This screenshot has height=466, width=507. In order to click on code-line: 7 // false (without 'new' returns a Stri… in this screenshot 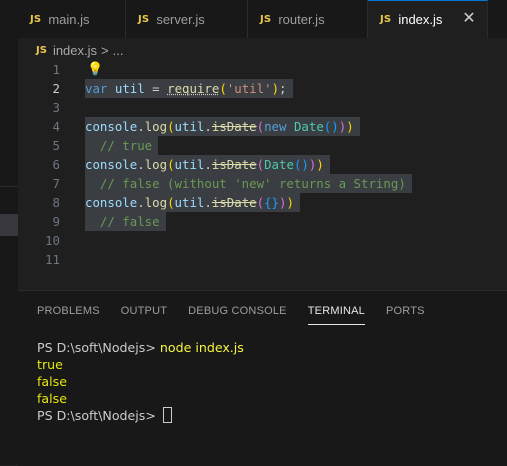, I will do `click(262, 183)`.